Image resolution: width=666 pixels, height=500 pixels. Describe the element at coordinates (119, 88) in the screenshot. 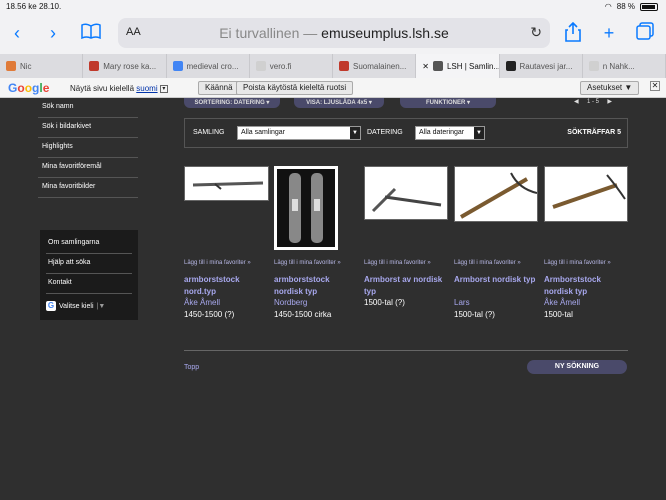

I see `translate-prompt: Näytä sivu kielellä suomi ▾` at that location.